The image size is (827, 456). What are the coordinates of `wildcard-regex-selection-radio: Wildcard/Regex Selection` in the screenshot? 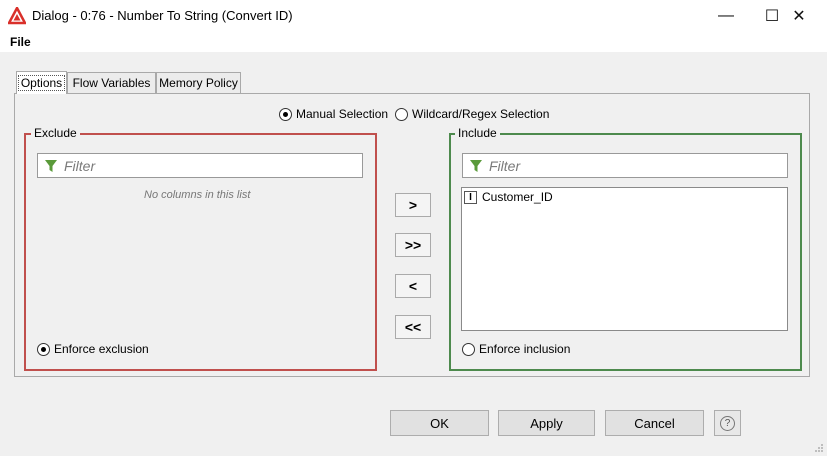 It's located at (472, 114).